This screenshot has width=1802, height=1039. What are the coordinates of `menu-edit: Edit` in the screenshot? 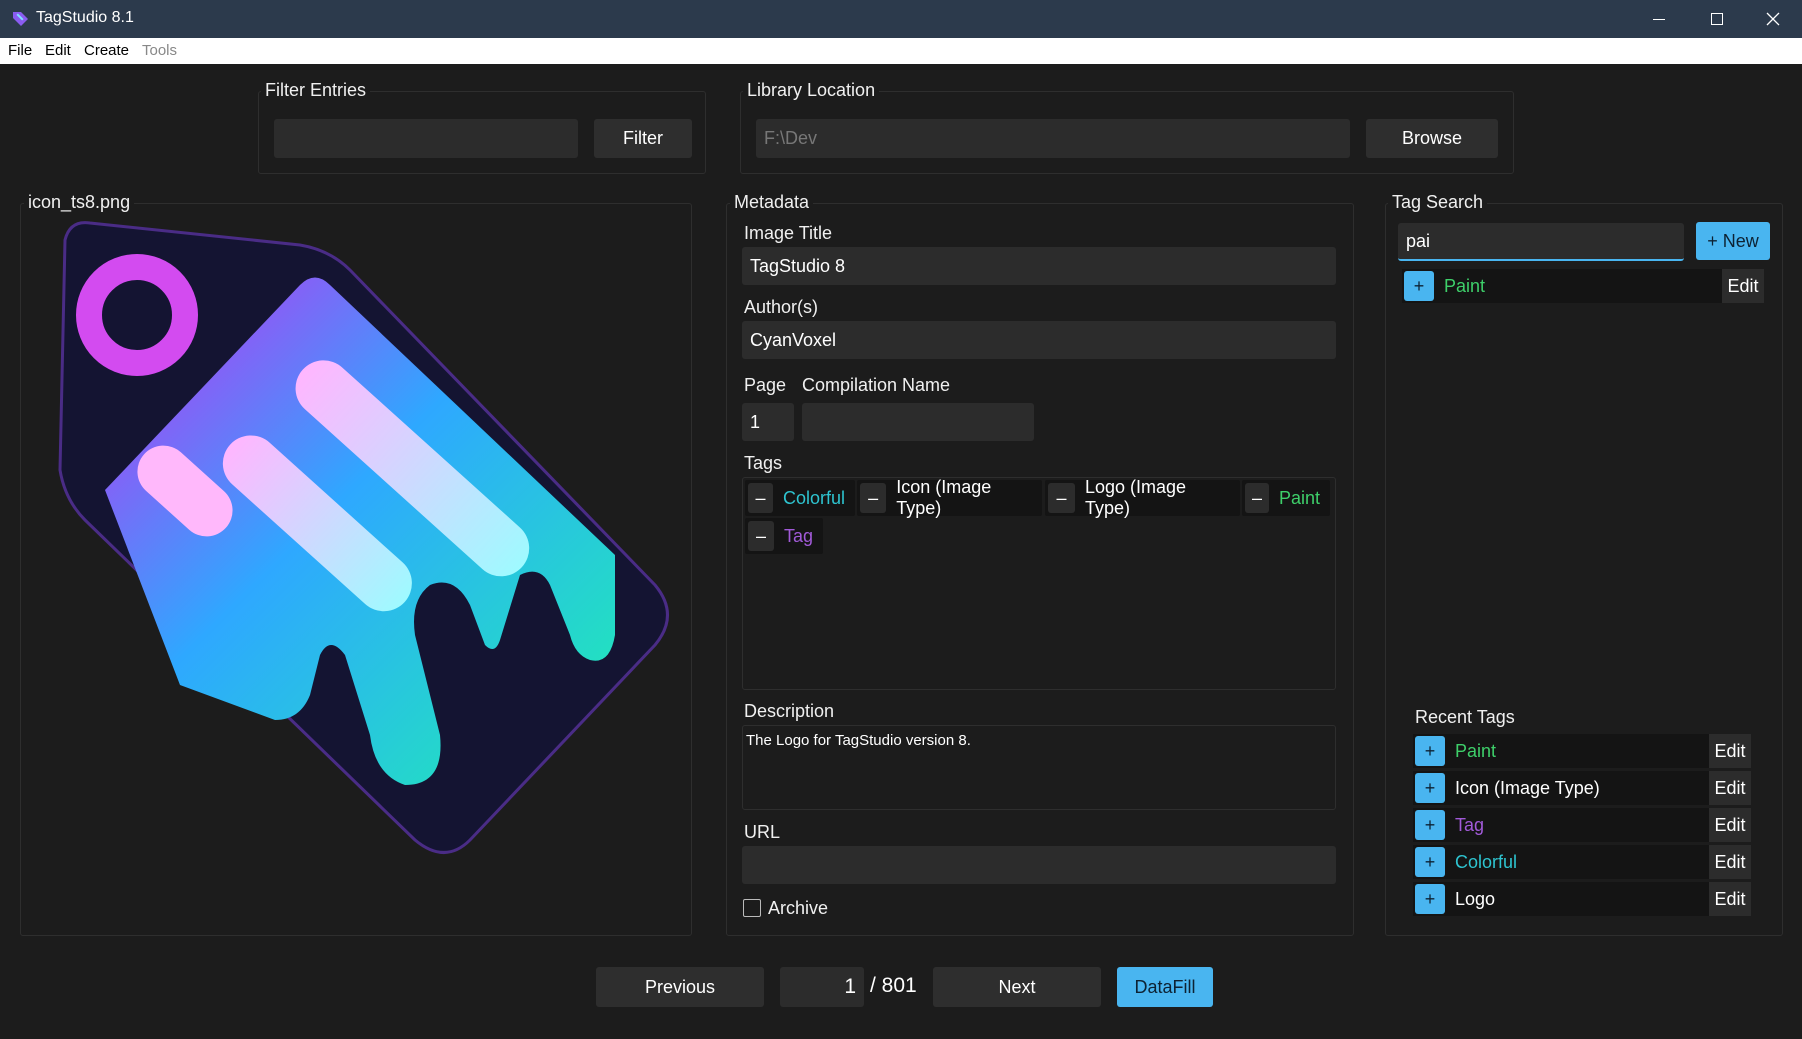 It's located at (58, 50).